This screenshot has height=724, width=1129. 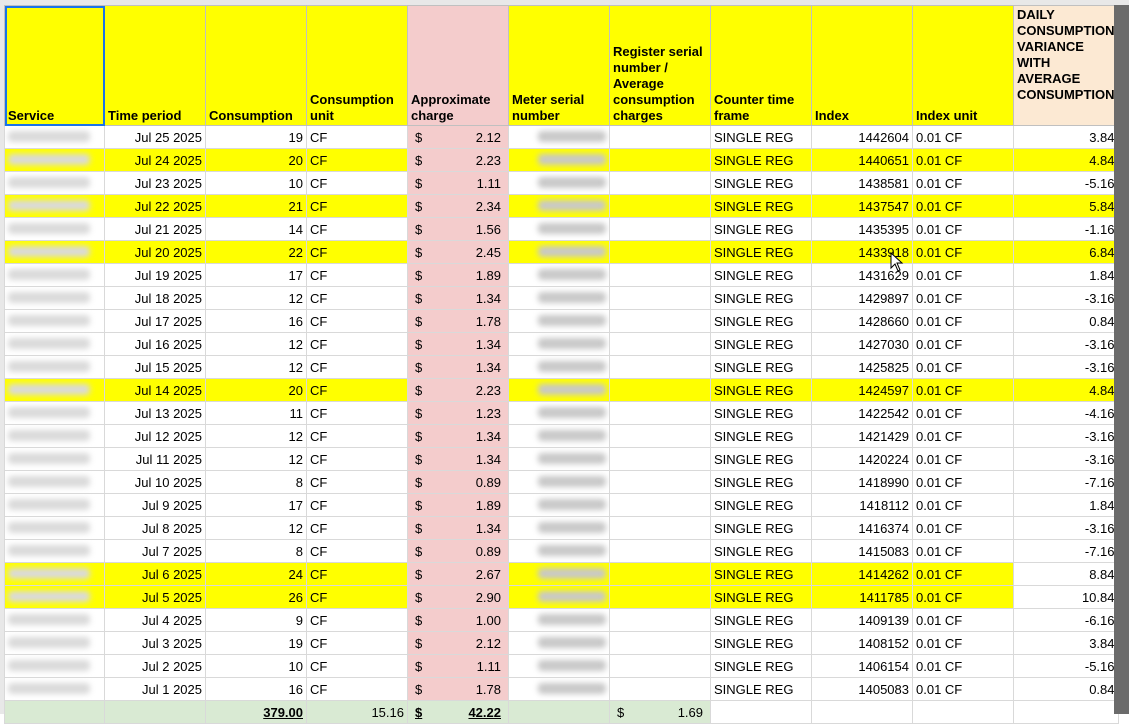 What do you see at coordinates (1066, 482) in the screenshot?
I see `variance-cell: -7.16` at bounding box center [1066, 482].